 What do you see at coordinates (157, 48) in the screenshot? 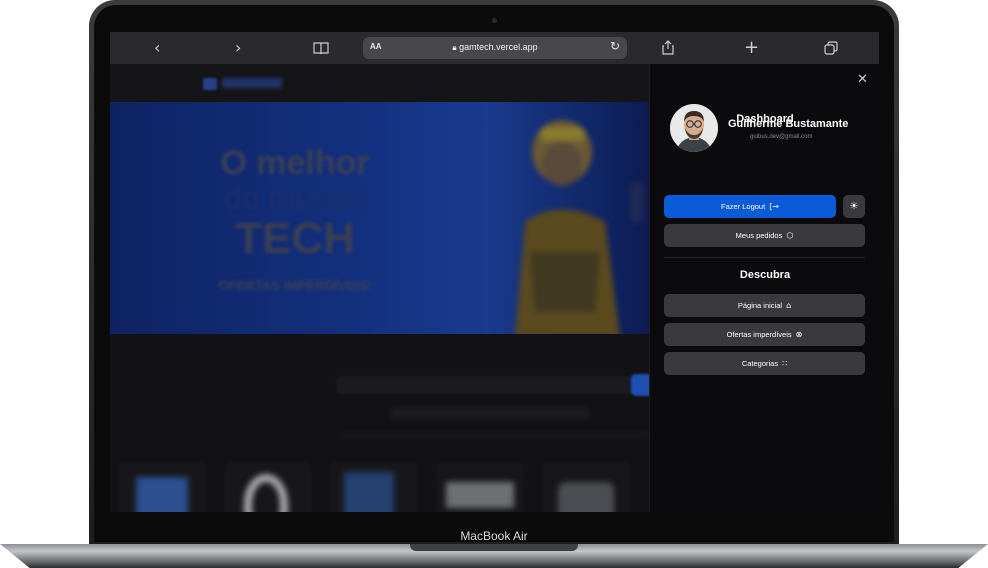
I see `chevron-left-icon: ‹` at bounding box center [157, 48].